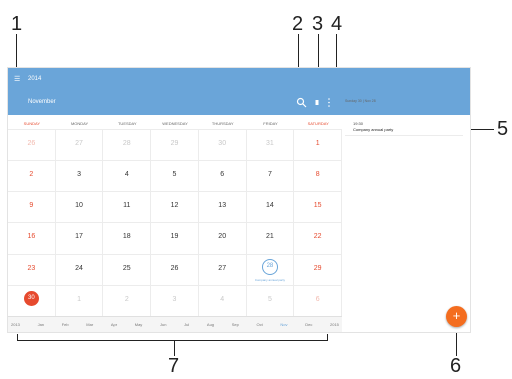 This screenshot has width=512, height=379. I want to click on day-cell: 19, so click(175, 238).